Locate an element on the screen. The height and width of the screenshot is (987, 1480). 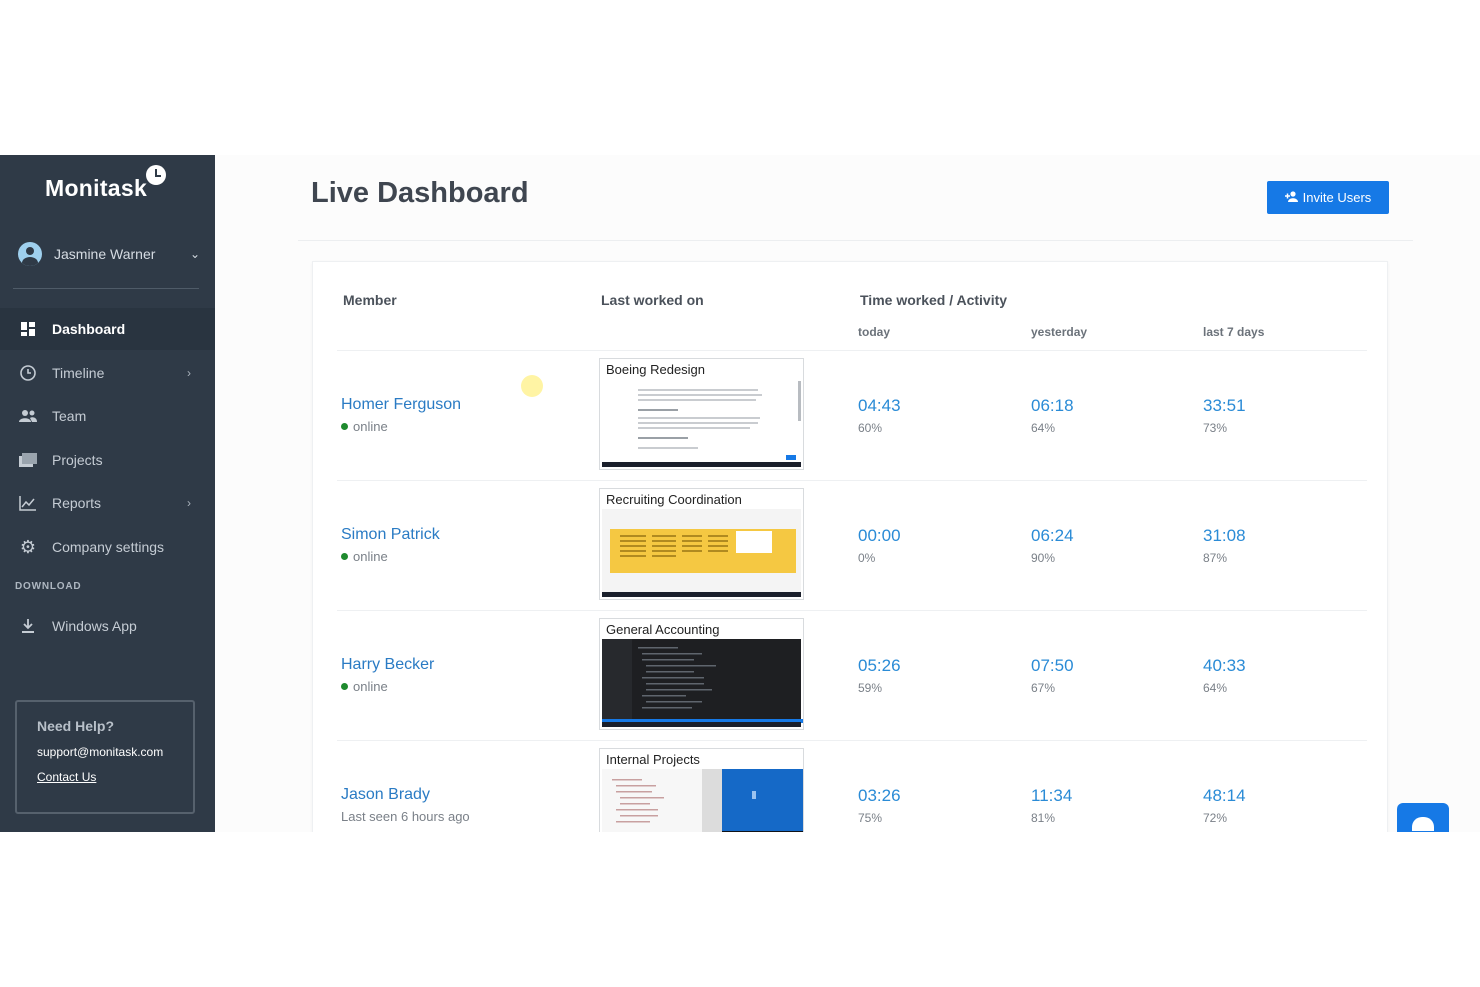
activity-yesterday: 67% is located at coordinates (1043, 688).